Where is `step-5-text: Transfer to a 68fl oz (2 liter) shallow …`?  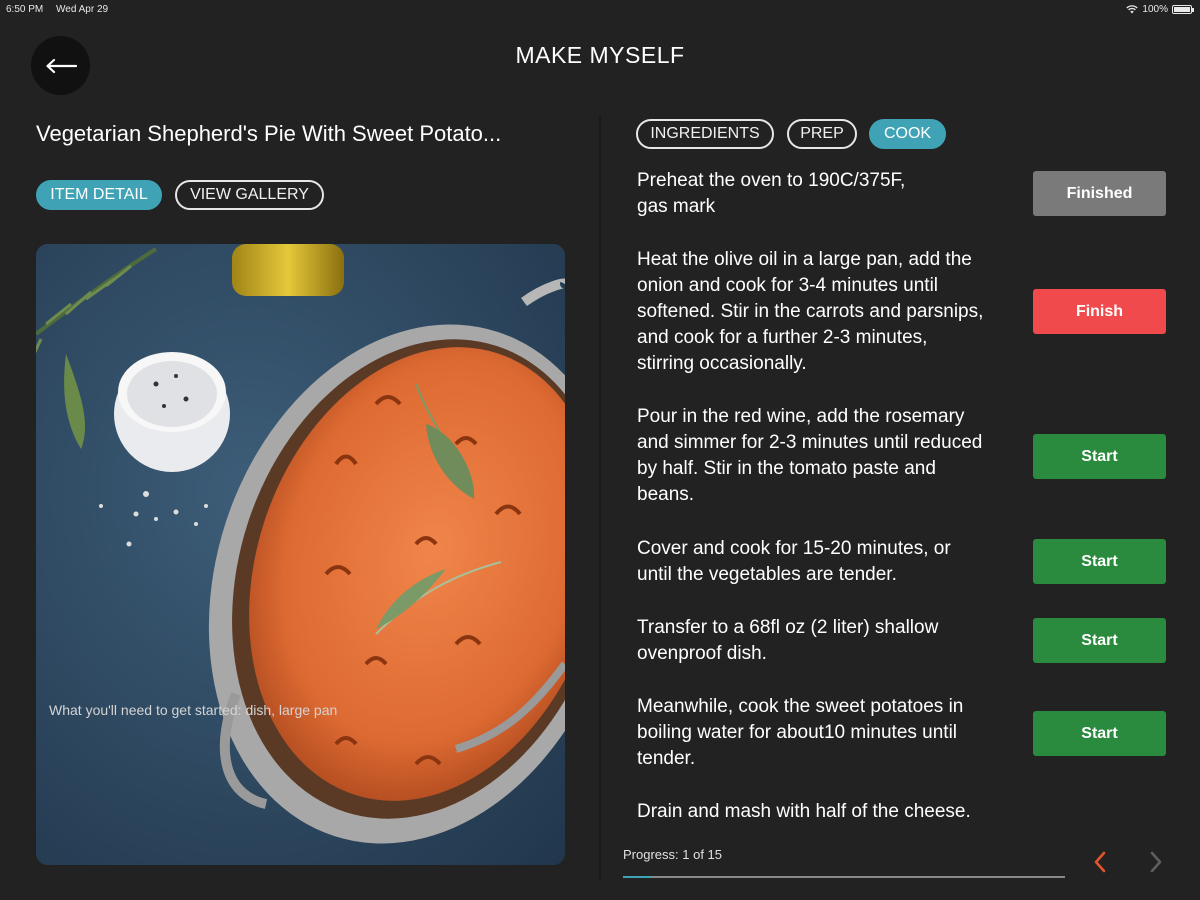 step-5-text: Transfer to a 68fl oz (2 liter) shallow … is located at coordinates (834, 641).